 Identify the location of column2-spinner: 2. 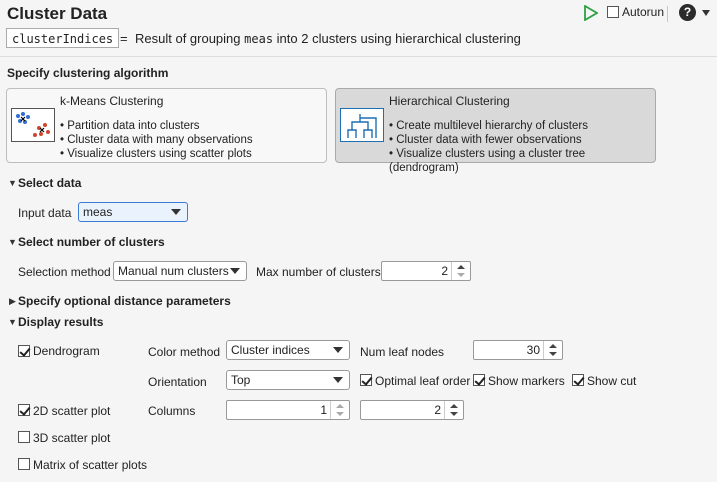
(412, 410).